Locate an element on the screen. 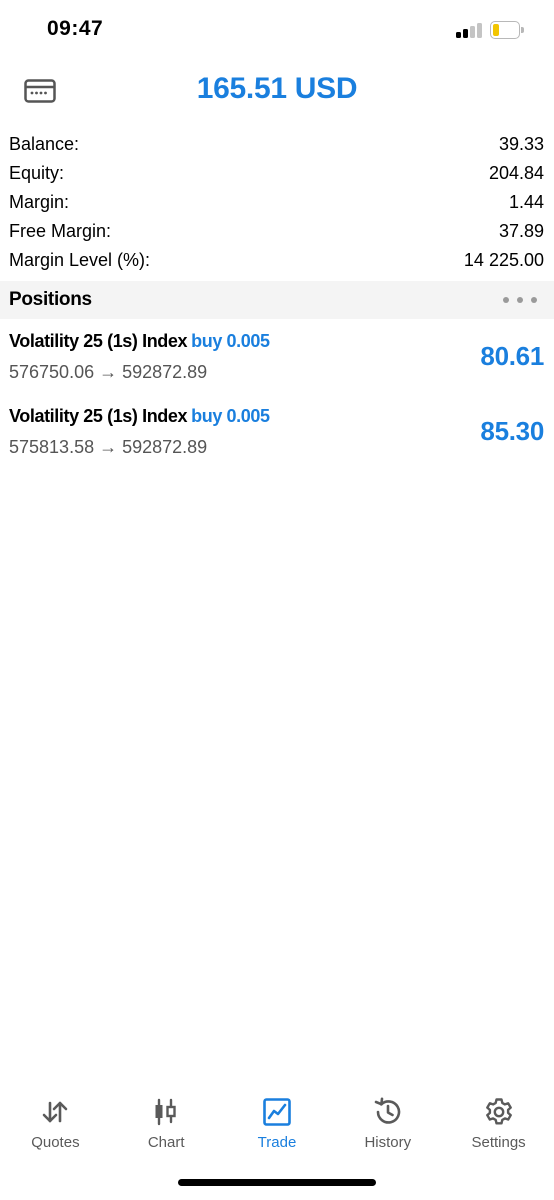 The height and width of the screenshot is (1200, 554). equity-title: 165.51 USD is located at coordinates (277, 88).